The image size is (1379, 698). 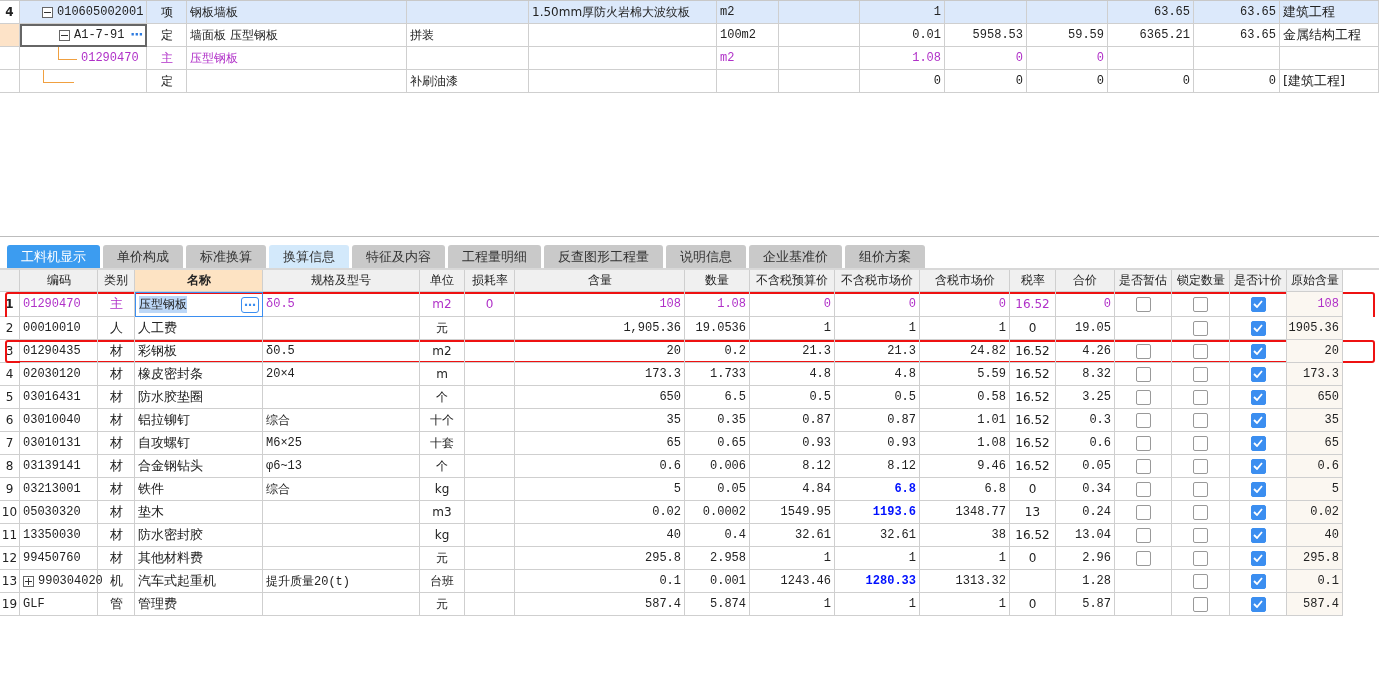 I want to click on tab: 工程量明细, so click(x=494, y=256).